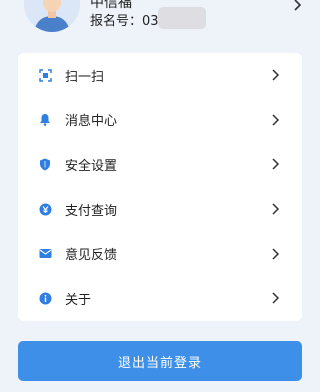 The width and height of the screenshot is (320, 392). I want to click on scan-icon, so click(45, 75).